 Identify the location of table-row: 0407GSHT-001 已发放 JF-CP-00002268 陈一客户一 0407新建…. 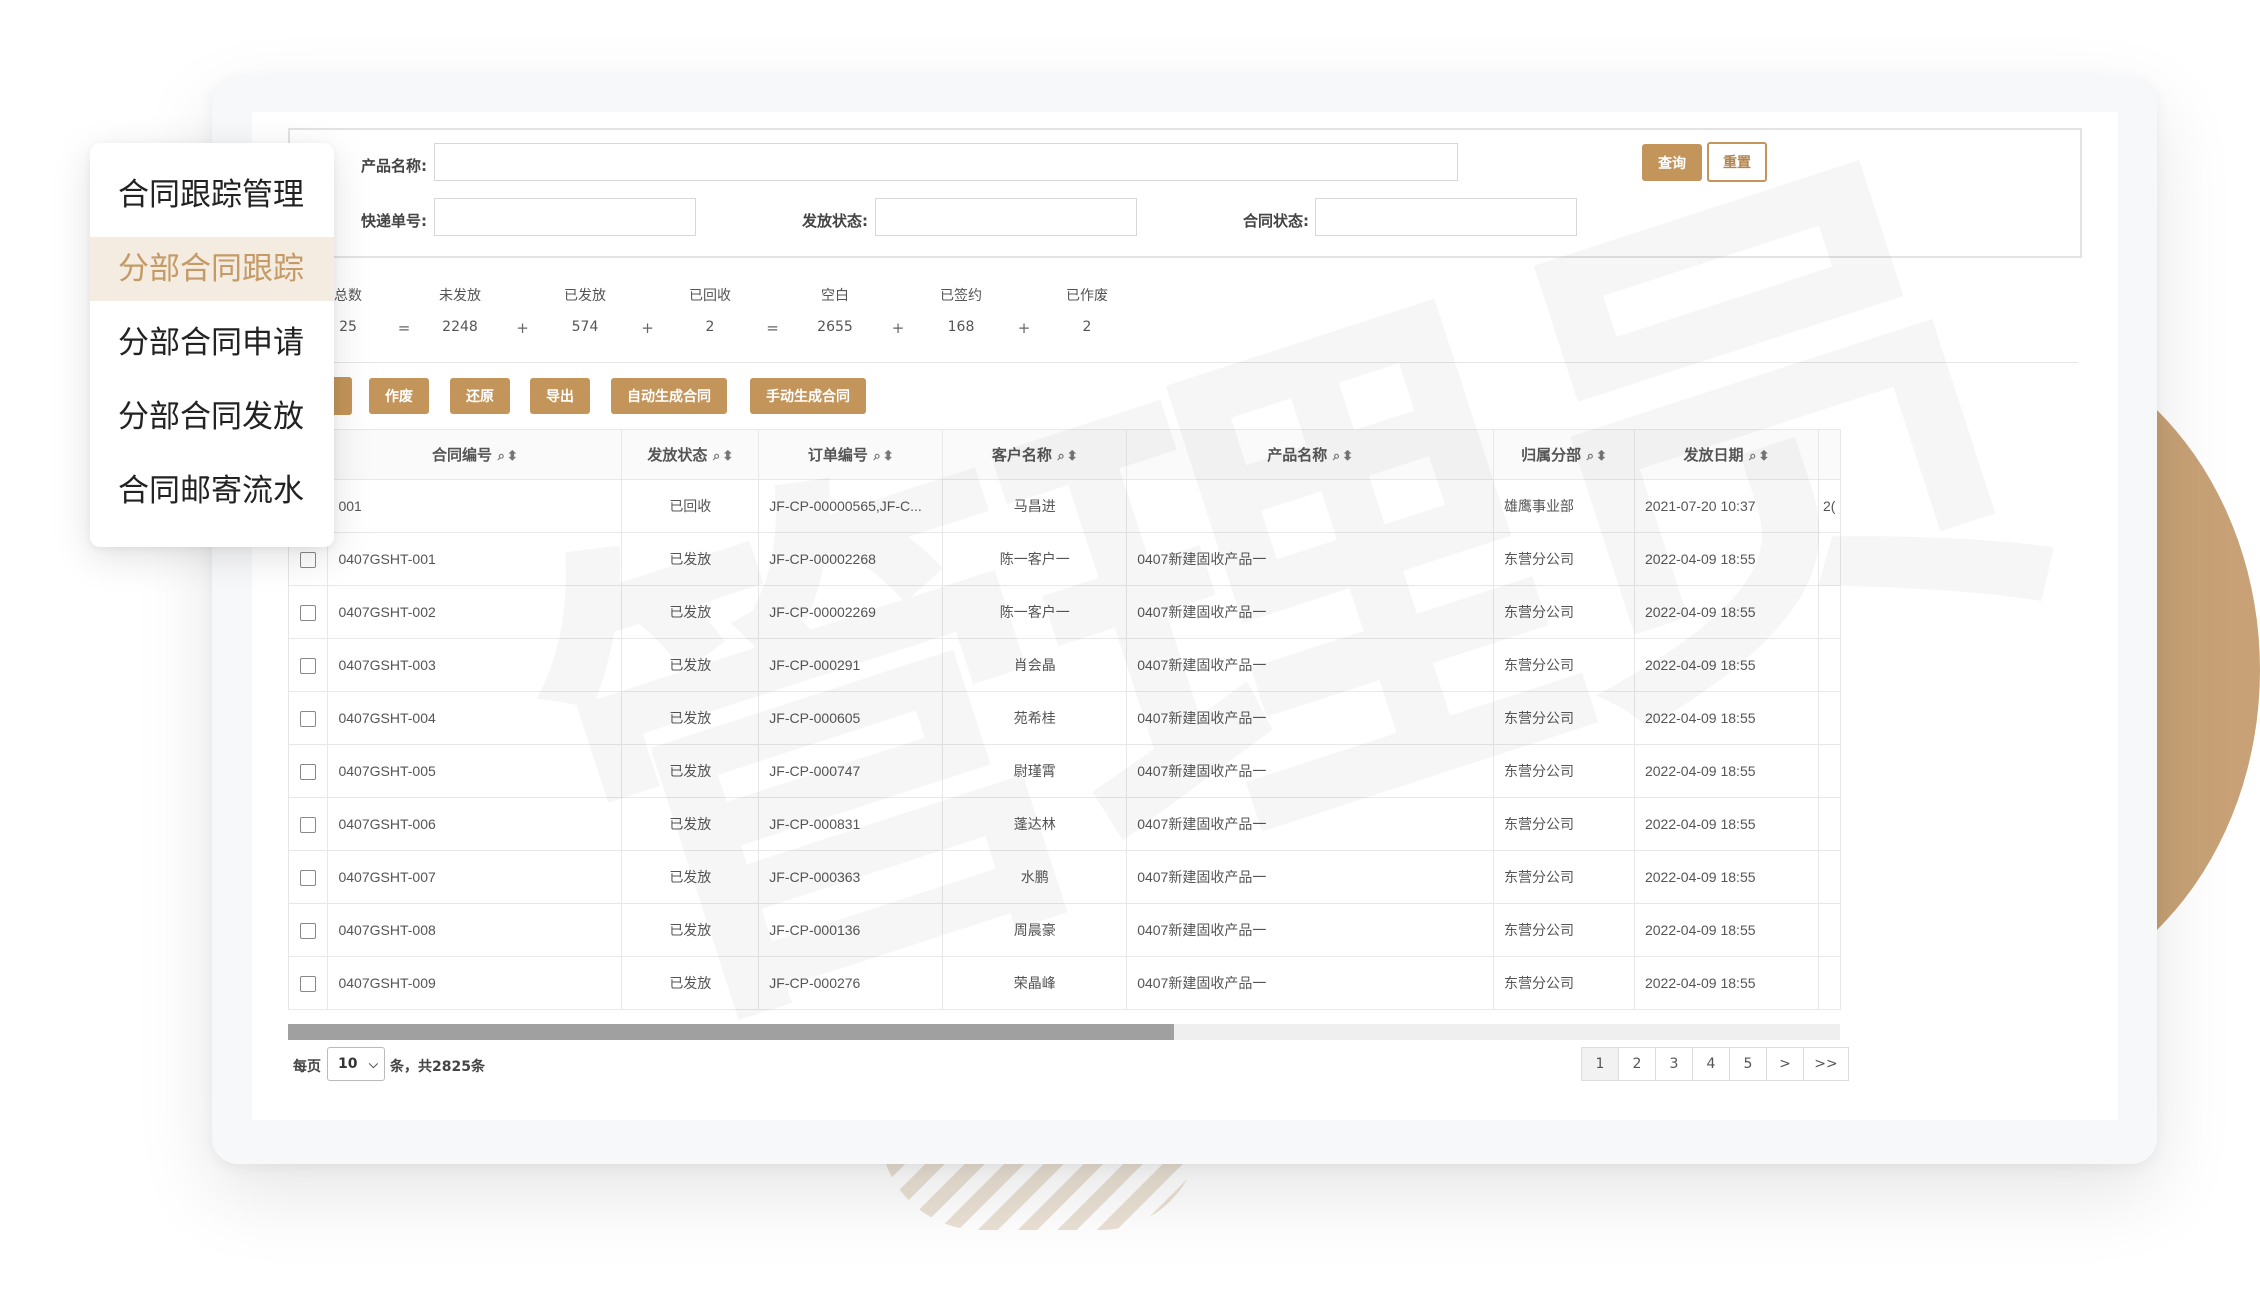
(1065, 559).